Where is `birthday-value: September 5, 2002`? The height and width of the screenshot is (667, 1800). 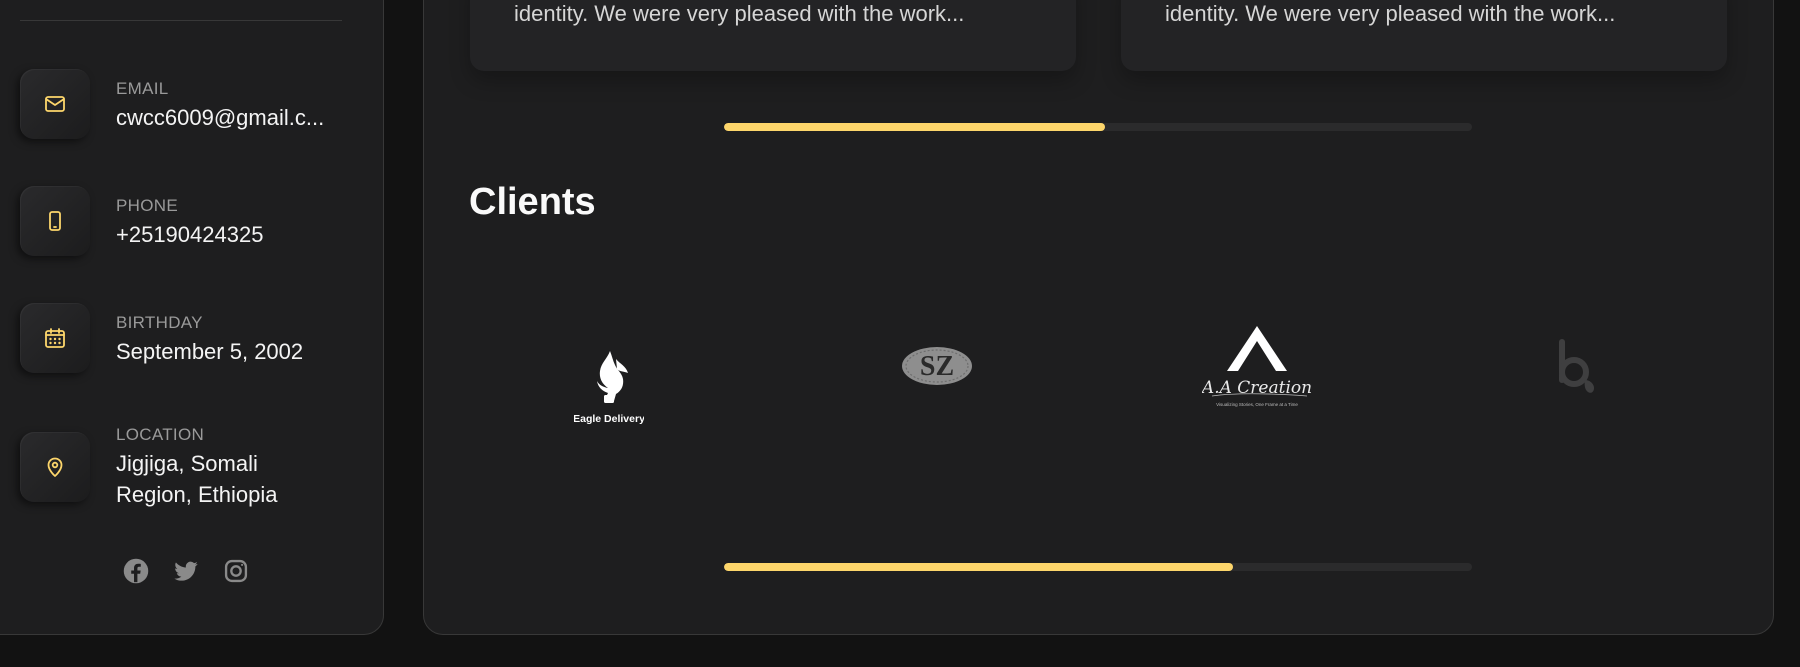
birthday-value: September 5, 2002 is located at coordinates (210, 351).